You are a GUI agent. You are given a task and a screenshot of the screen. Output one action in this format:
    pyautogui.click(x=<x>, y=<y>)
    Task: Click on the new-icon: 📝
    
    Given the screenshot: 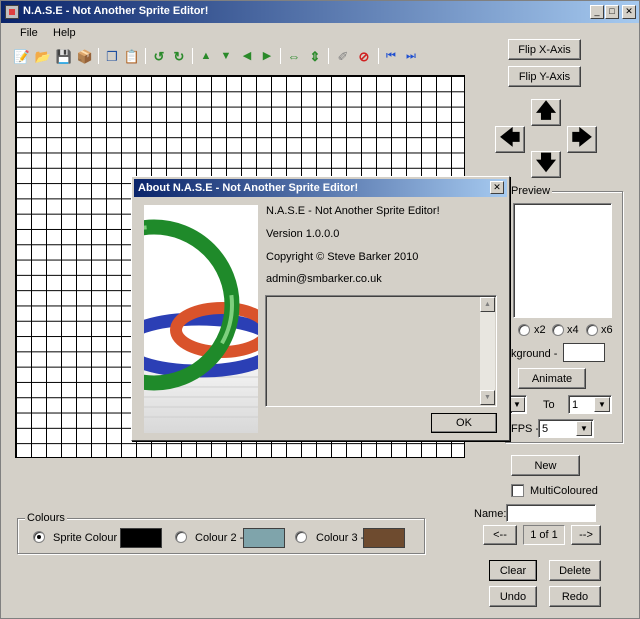 What is the action you would take?
    pyautogui.click(x=22, y=56)
    